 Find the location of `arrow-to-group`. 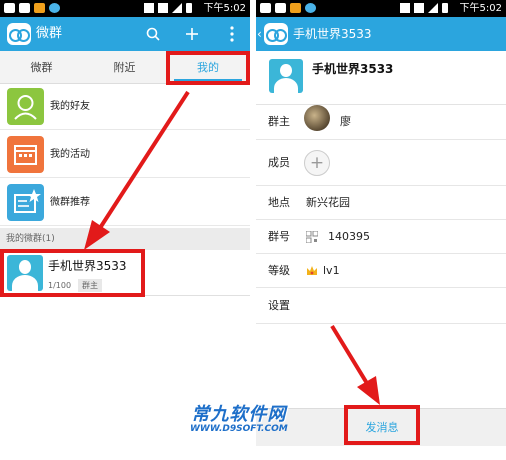

arrow-to-group is located at coordinates (137, 170).